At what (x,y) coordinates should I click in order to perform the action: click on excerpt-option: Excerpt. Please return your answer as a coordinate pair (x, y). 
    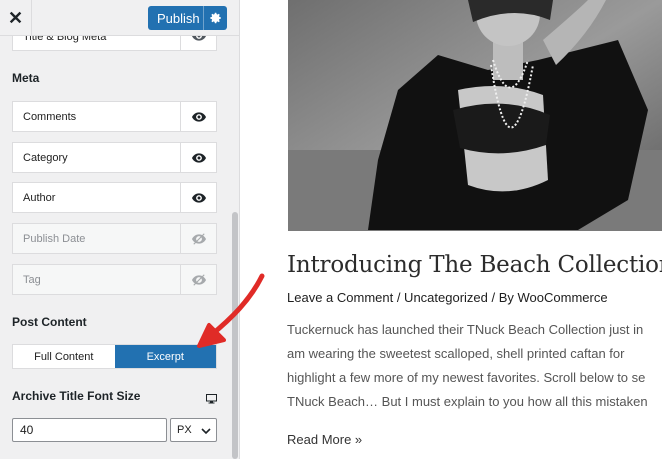
    Looking at the image, I should click on (165, 356).